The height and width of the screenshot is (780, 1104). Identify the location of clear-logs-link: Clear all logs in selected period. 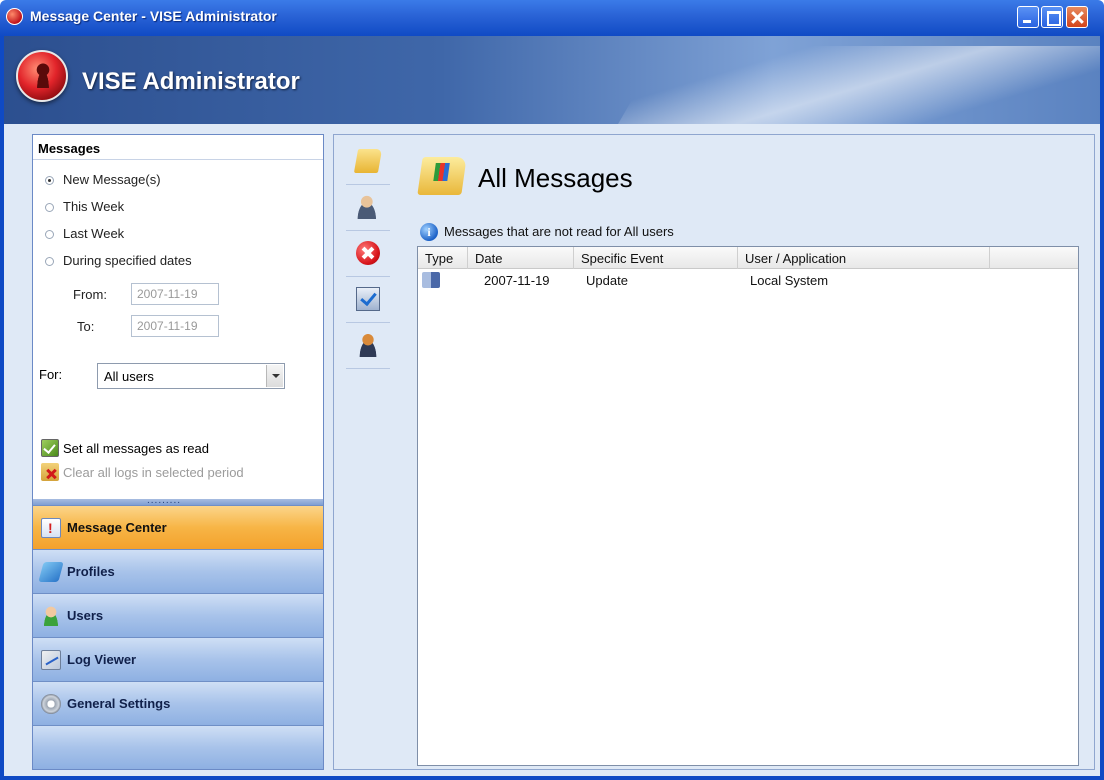
(142, 472).